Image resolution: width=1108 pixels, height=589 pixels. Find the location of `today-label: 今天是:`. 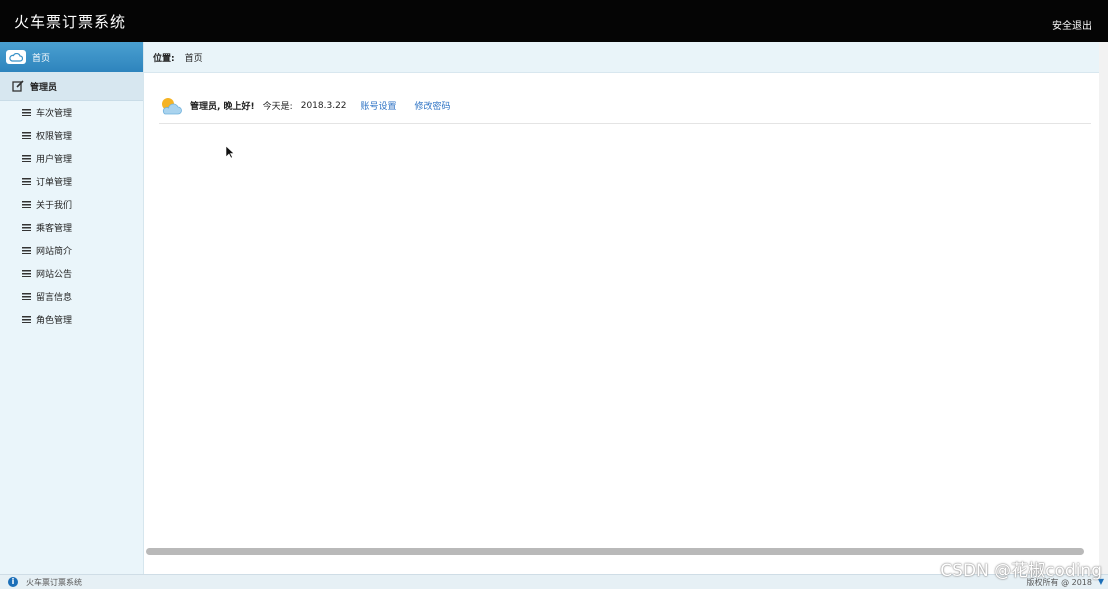

today-label: 今天是: is located at coordinates (277, 107).